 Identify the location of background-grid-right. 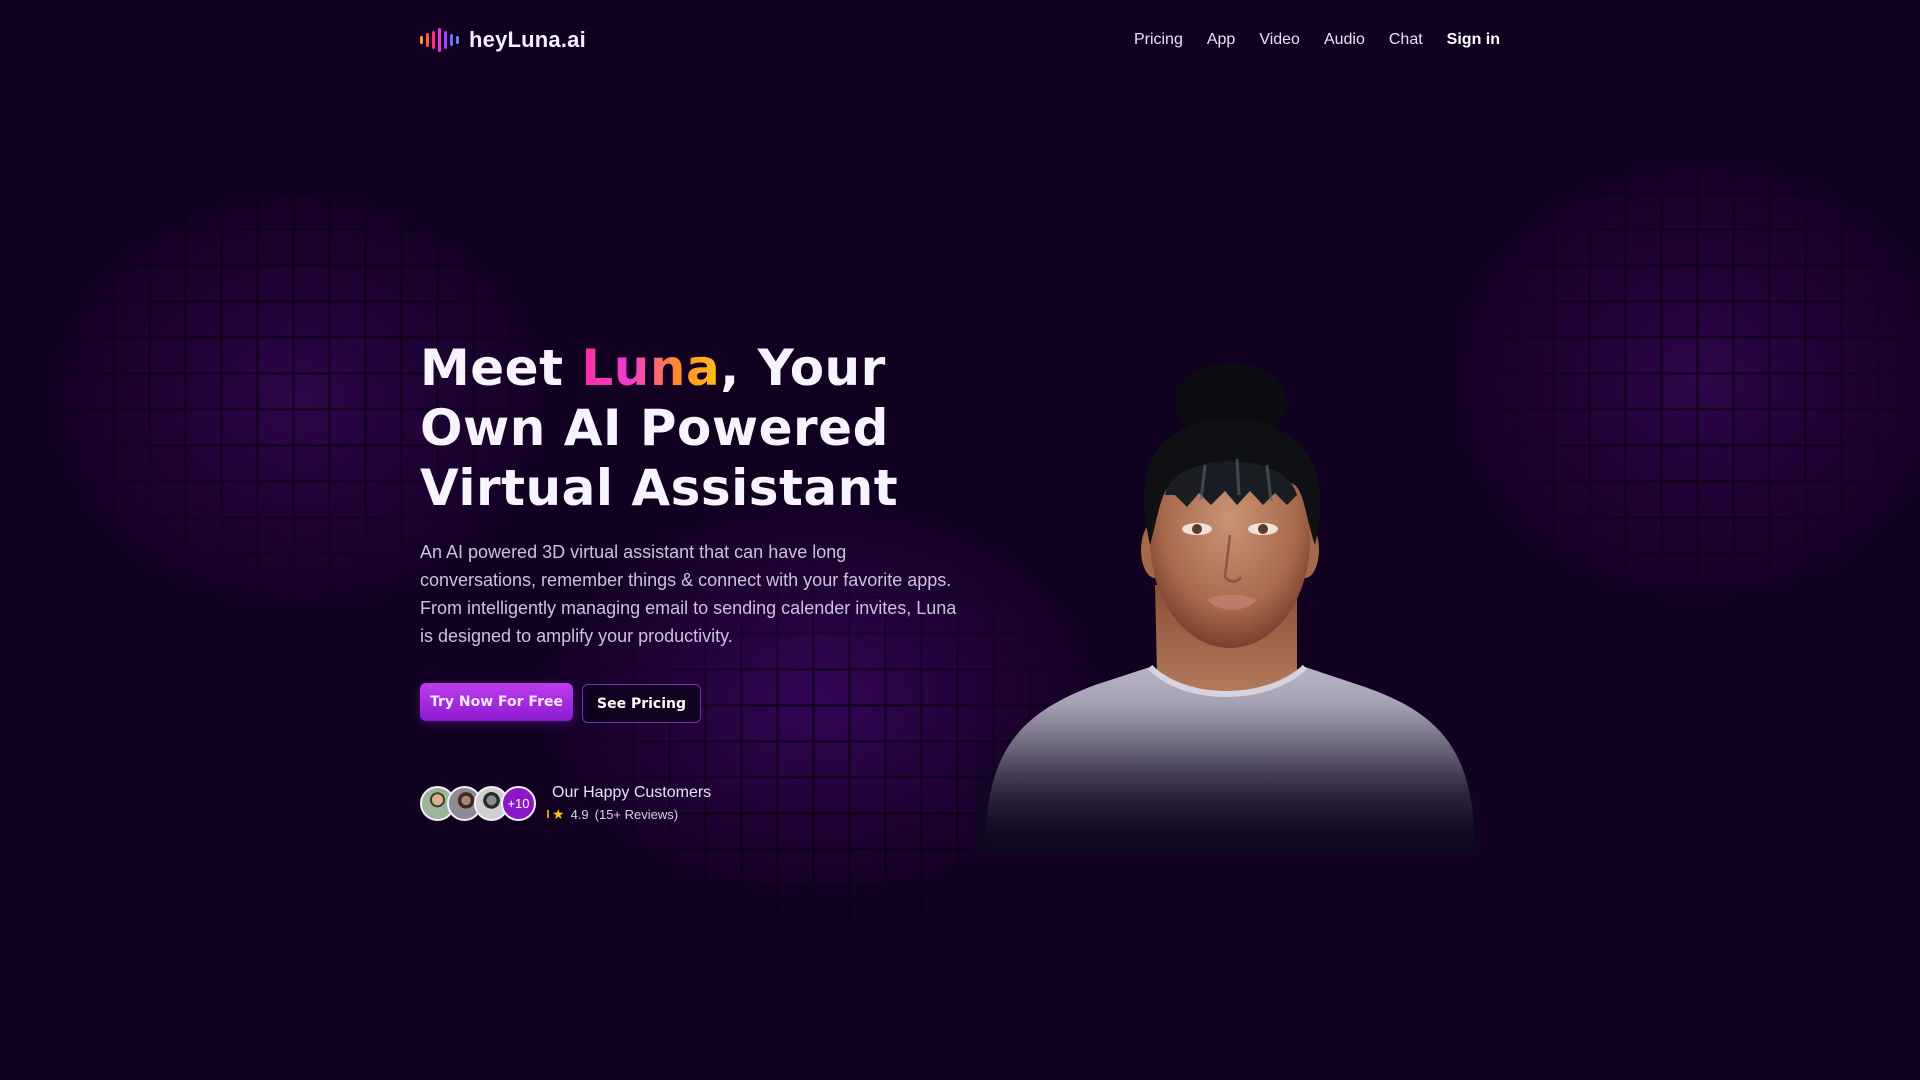
(1700, 370).